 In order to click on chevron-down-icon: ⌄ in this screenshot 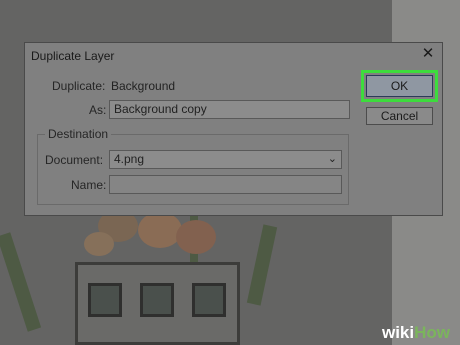, I will do `click(332, 159)`.